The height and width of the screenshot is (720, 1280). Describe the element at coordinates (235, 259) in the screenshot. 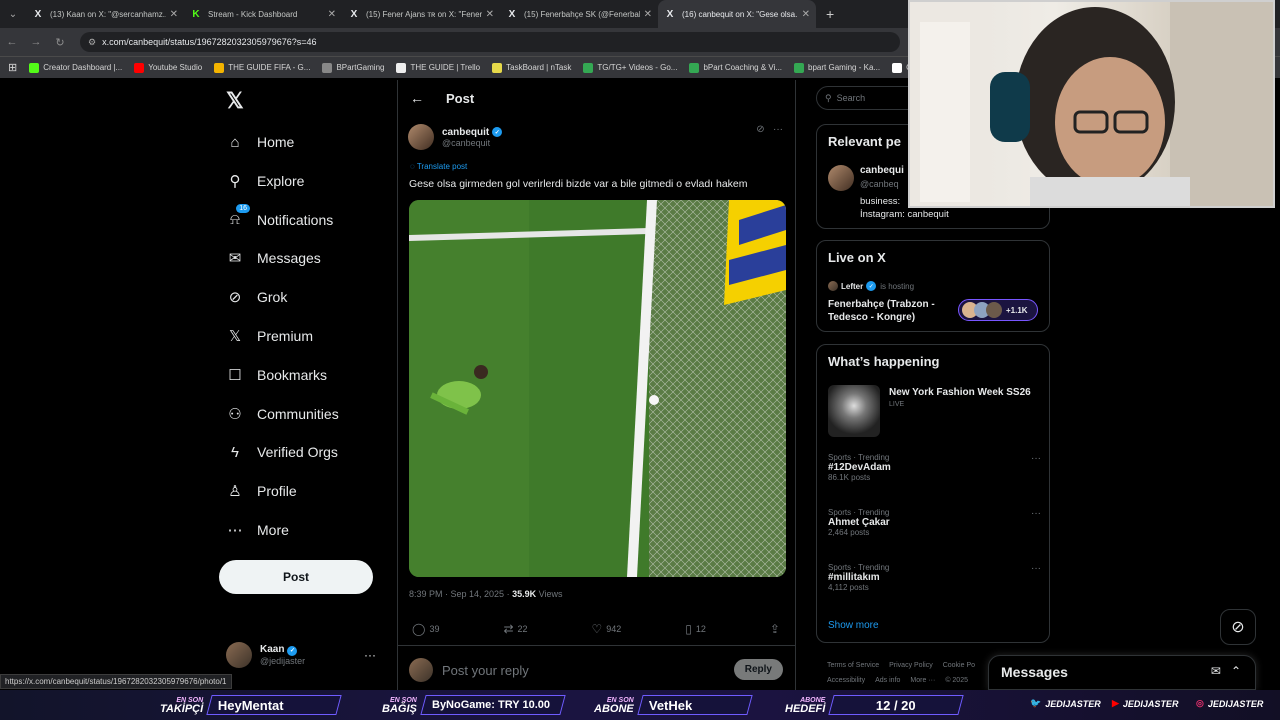

I see `nav-glyph: ✉` at that location.